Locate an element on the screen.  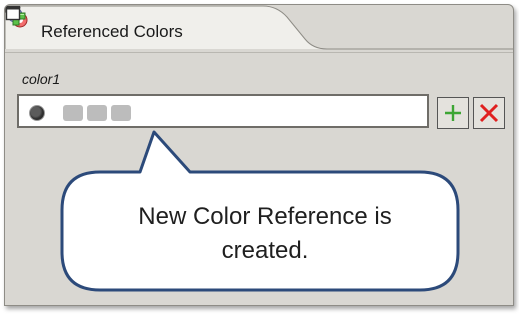
red-x-icon is located at coordinates (489, 113).